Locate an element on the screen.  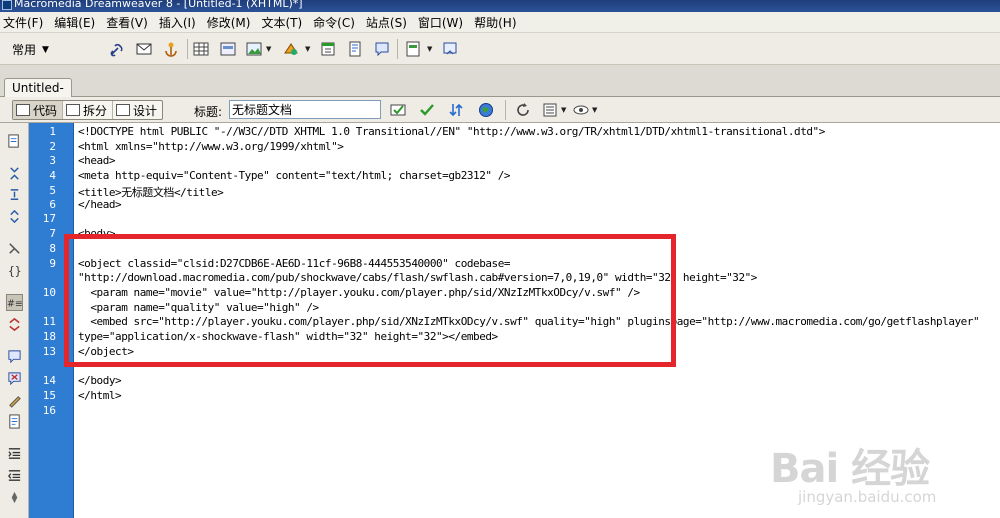
line-number: 14 is located at coordinates (49, 380).